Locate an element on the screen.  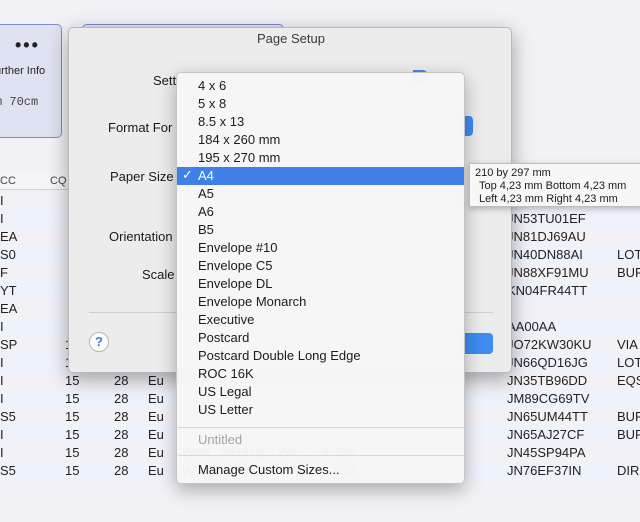
further-info-label: urther Info is located at coordinates (23, 71).